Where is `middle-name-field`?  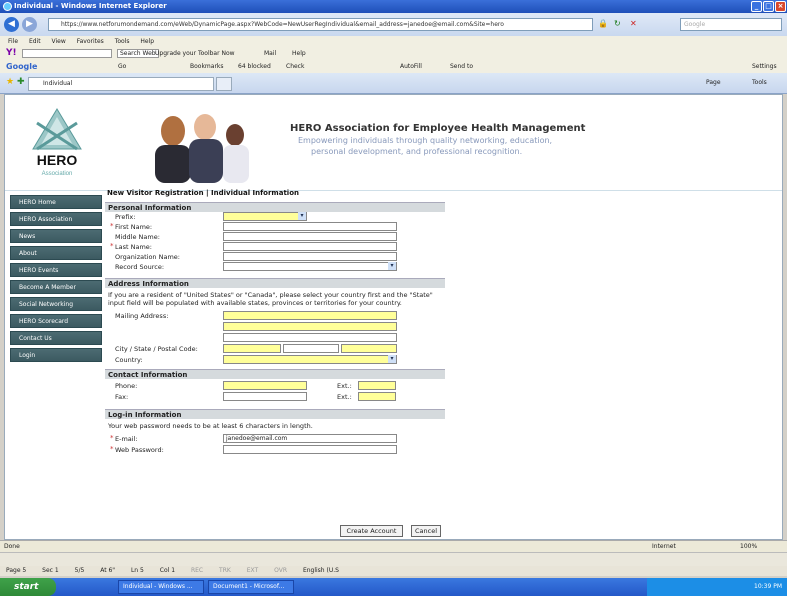
middle-name-field is located at coordinates (310, 236).